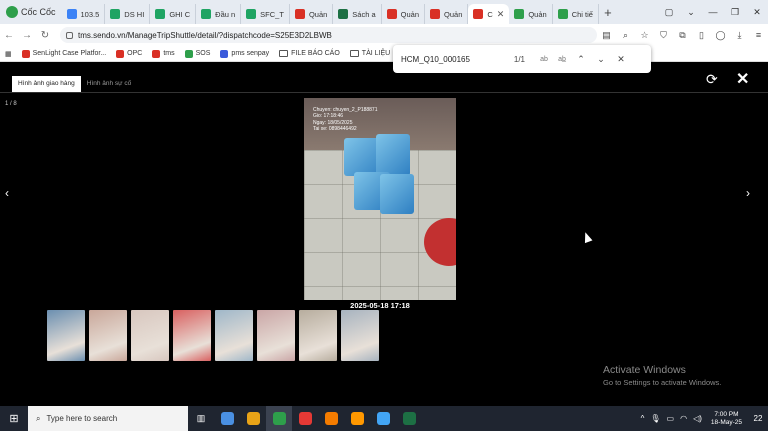  What do you see at coordinates (739, 35) in the screenshot?
I see `downloads-icon: ⤓` at bounding box center [739, 35].